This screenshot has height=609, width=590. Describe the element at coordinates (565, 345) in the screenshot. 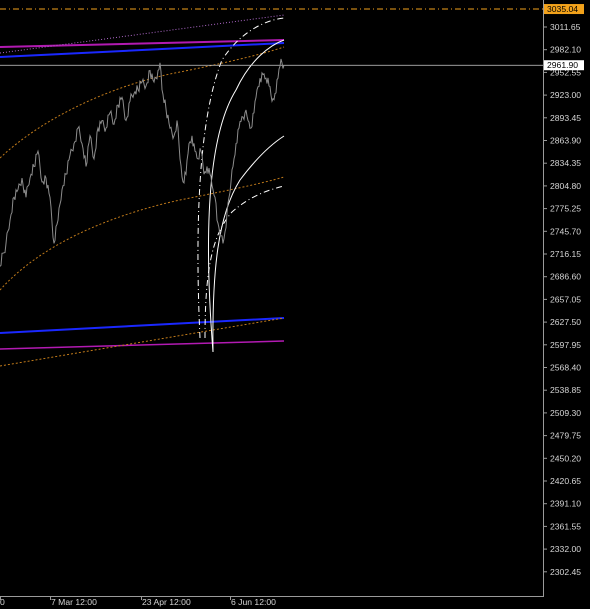

I see `y-tick-label: 2597.95` at that location.